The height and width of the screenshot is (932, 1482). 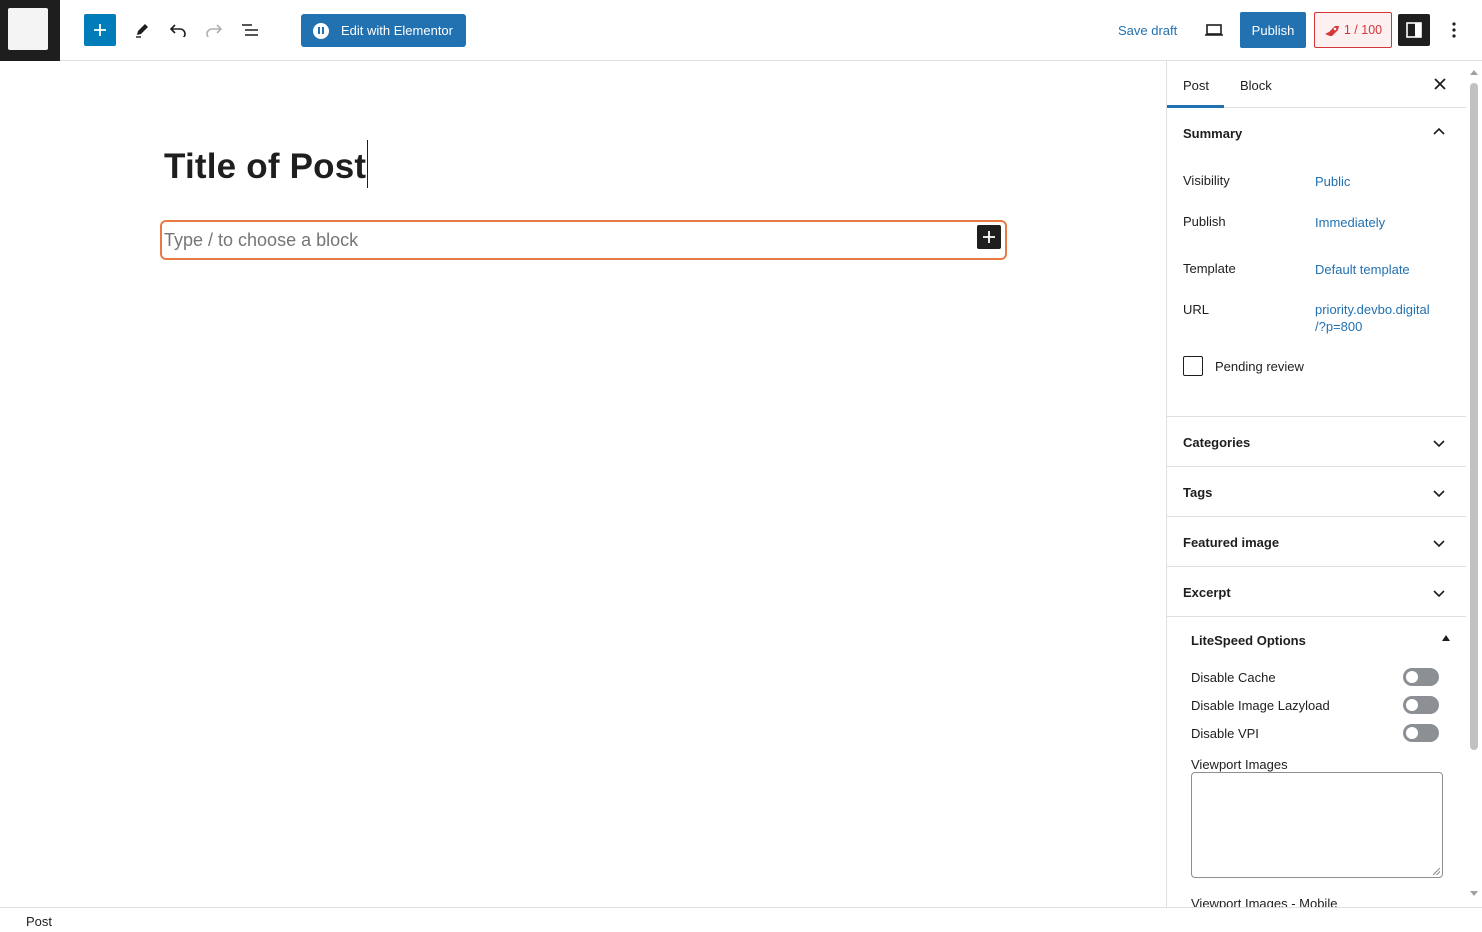 What do you see at coordinates (1372, 309) in the screenshot?
I see `url-line-1: priority.devbo.digital` at bounding box center [1372, 309].